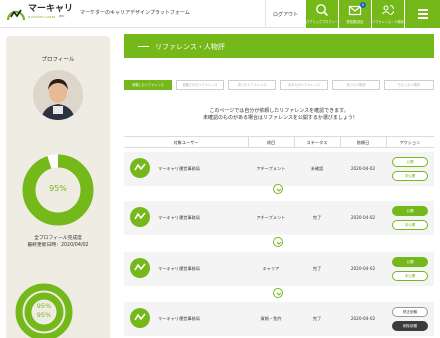 The image size is (440, 338). What do you see at coordinates (58, 238) in the screenshot?
I see `completion-label: 全プロフィール完成度` at bounding box center [58, 238].